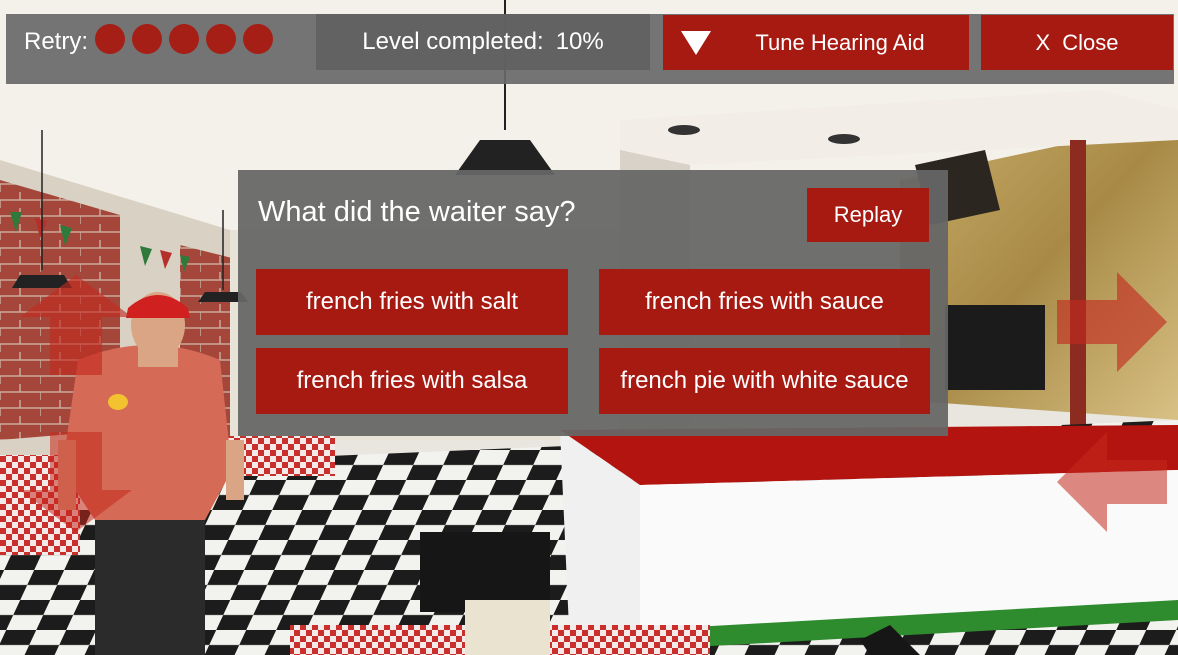 This screenshot has height=655, width=1178. Describe the element at coordinates (764, 381) in the screenshot. I see `answer-option-4: french pie with white sauce` at that location.